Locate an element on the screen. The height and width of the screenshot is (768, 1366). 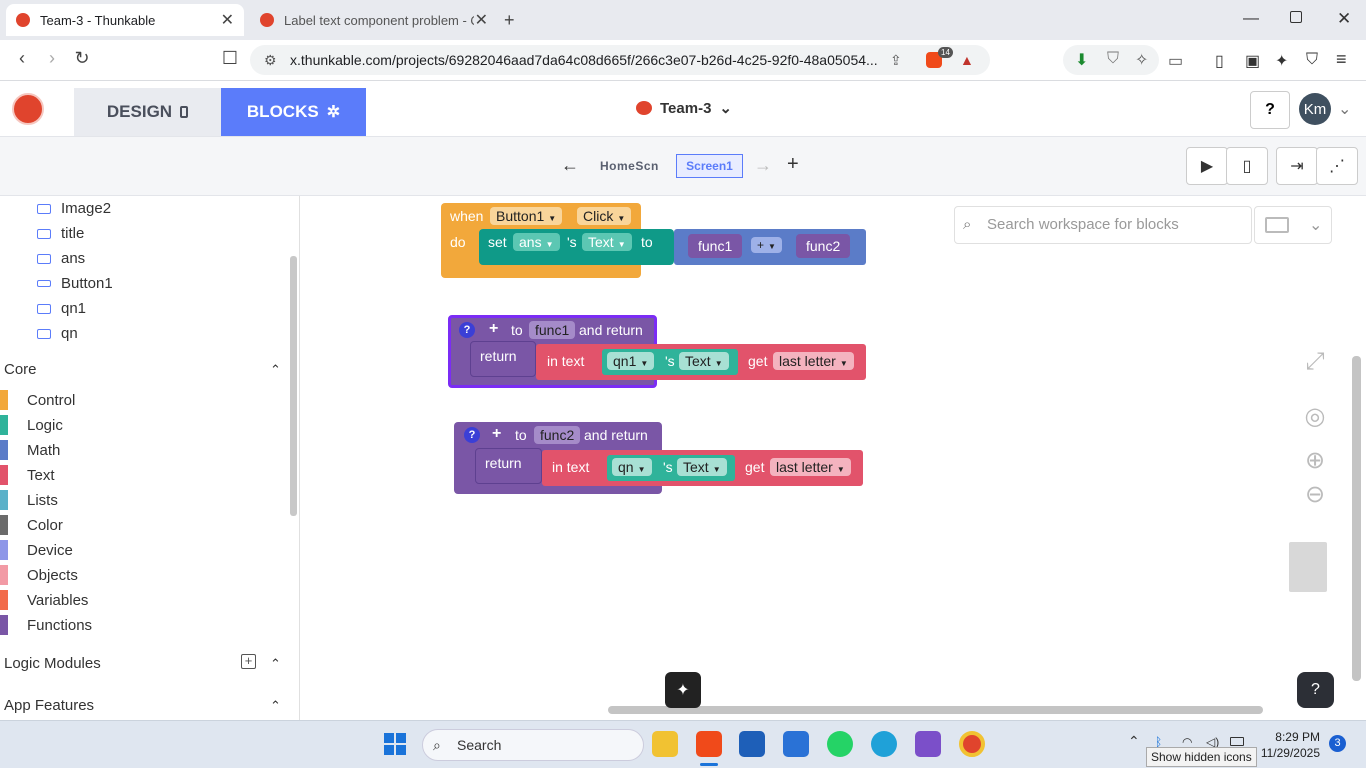
close-window-icon: ✕ is located at coordinates (1344, 19).